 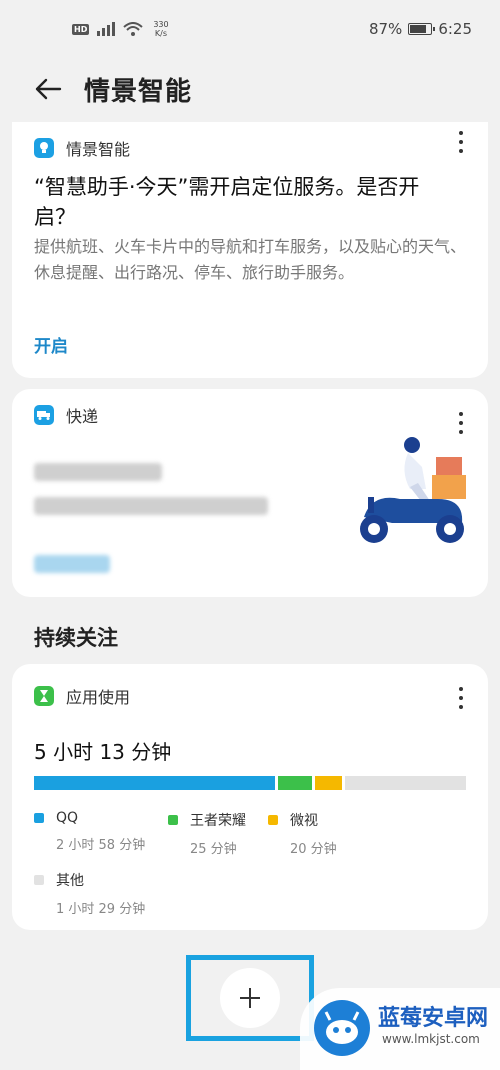 I want to click on lightbulb-icon, so click(x=44, y=148).